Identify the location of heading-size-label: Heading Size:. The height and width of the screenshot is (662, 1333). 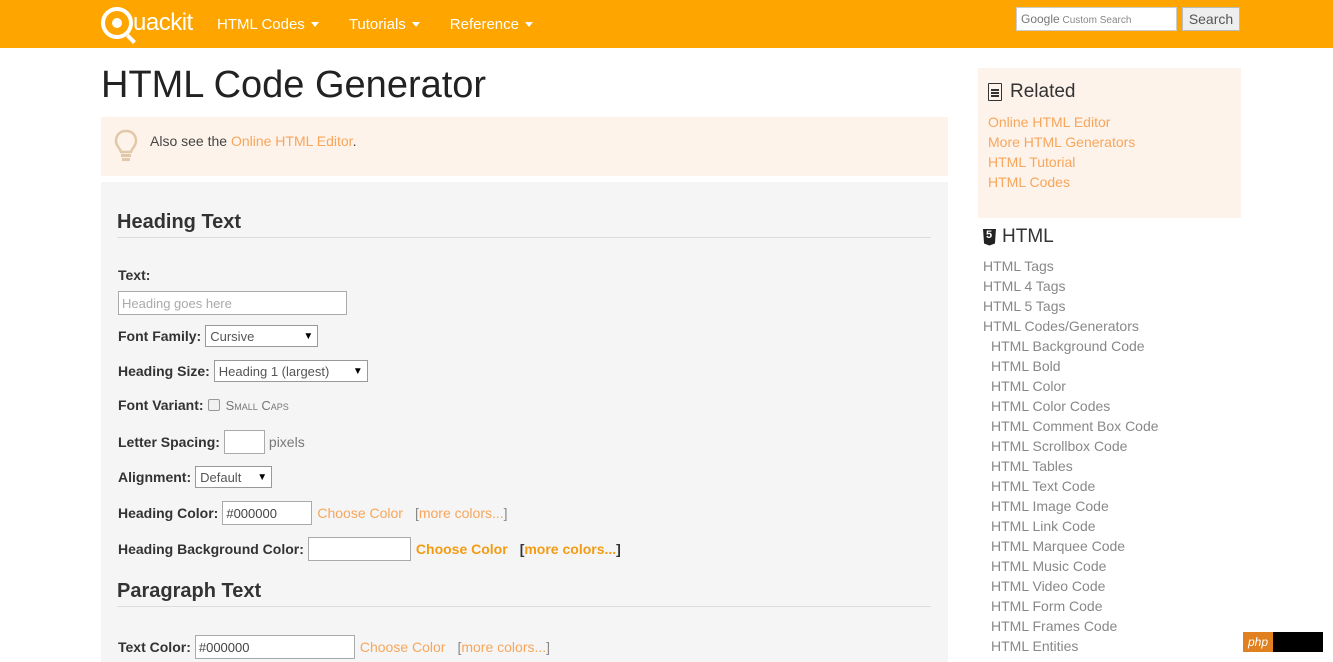
(164, 371).